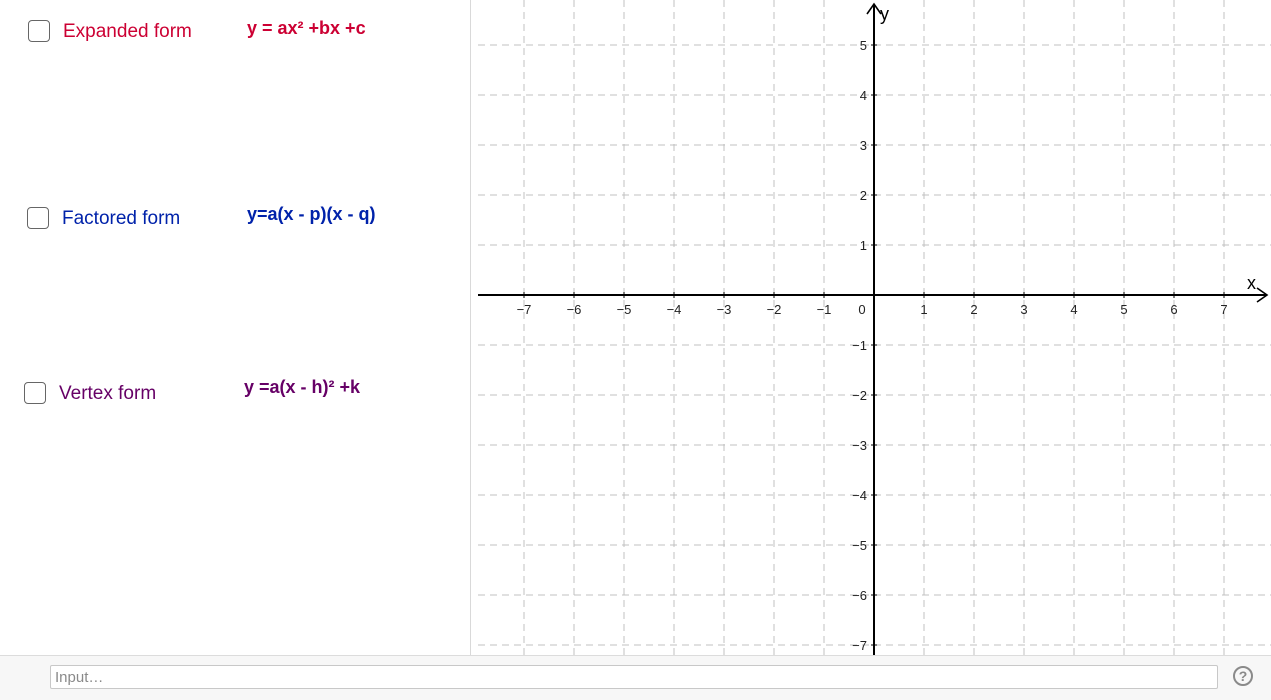 The height and width of the screenshot is (700, 1271). Describe the element at coordinates (884, 14) in the screenshot. I see `y-axis-label: y` at that location.